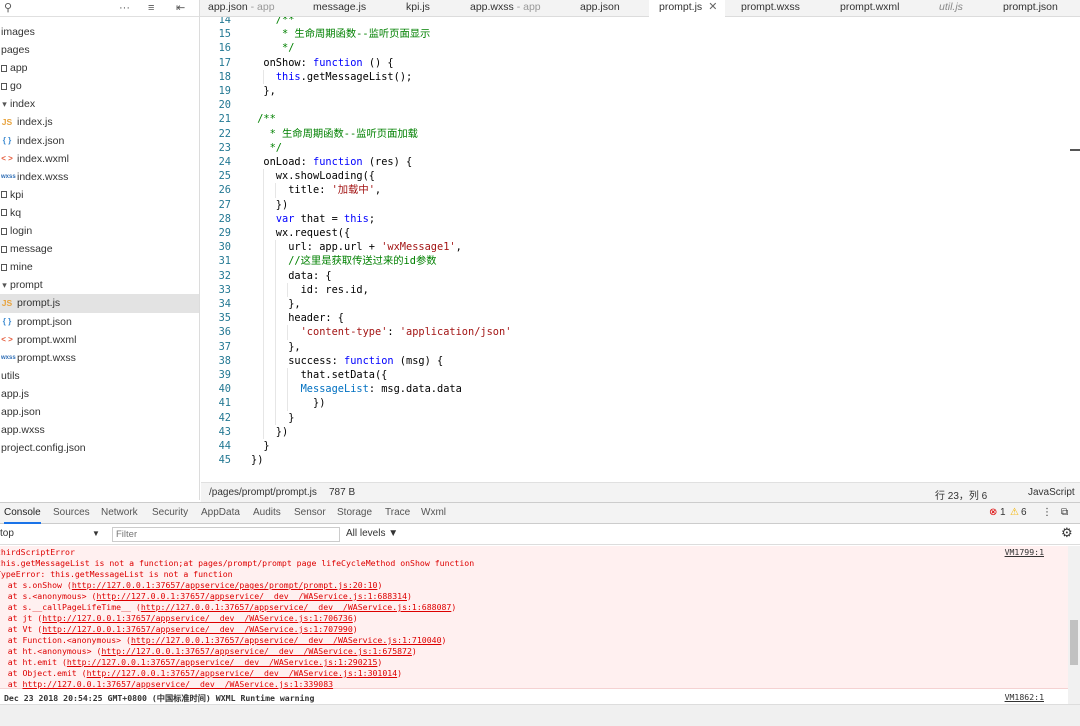  I want to click on console-scrollbar-thumb, so click(1074, 642).